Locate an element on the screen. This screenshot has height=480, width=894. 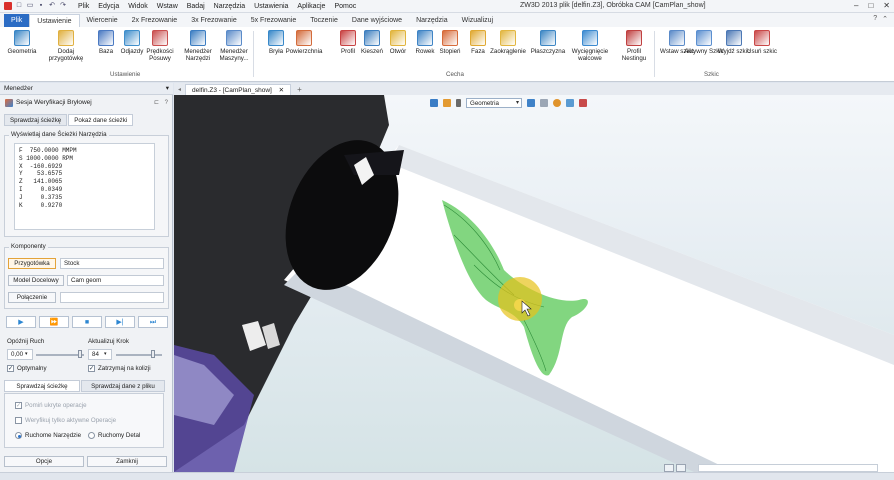
ribbon-collapse-icon: ⌃ is located at coordinates (885, 19).